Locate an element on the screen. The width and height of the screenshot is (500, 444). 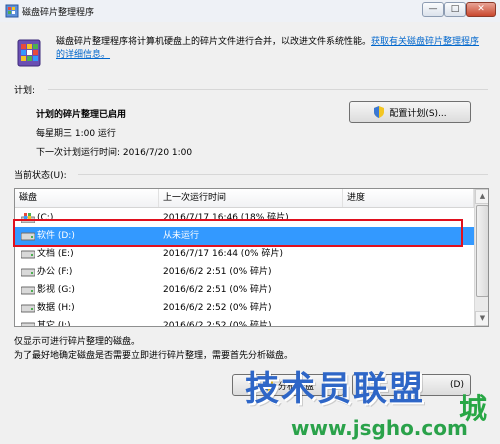
disk-name: 其它 (I:) is located at coordinates (54, 324).